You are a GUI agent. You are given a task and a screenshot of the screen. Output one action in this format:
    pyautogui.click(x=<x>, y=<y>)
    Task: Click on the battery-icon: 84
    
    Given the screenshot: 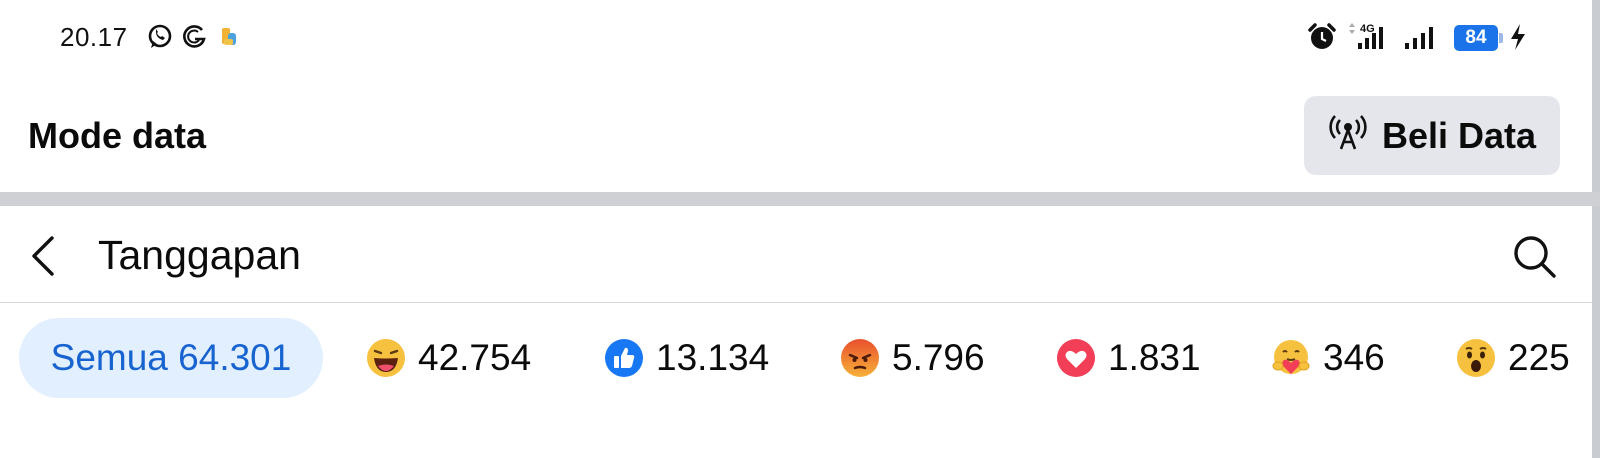 What is the action you would take?
    pyautogui.click(x=1476, y=38)
    